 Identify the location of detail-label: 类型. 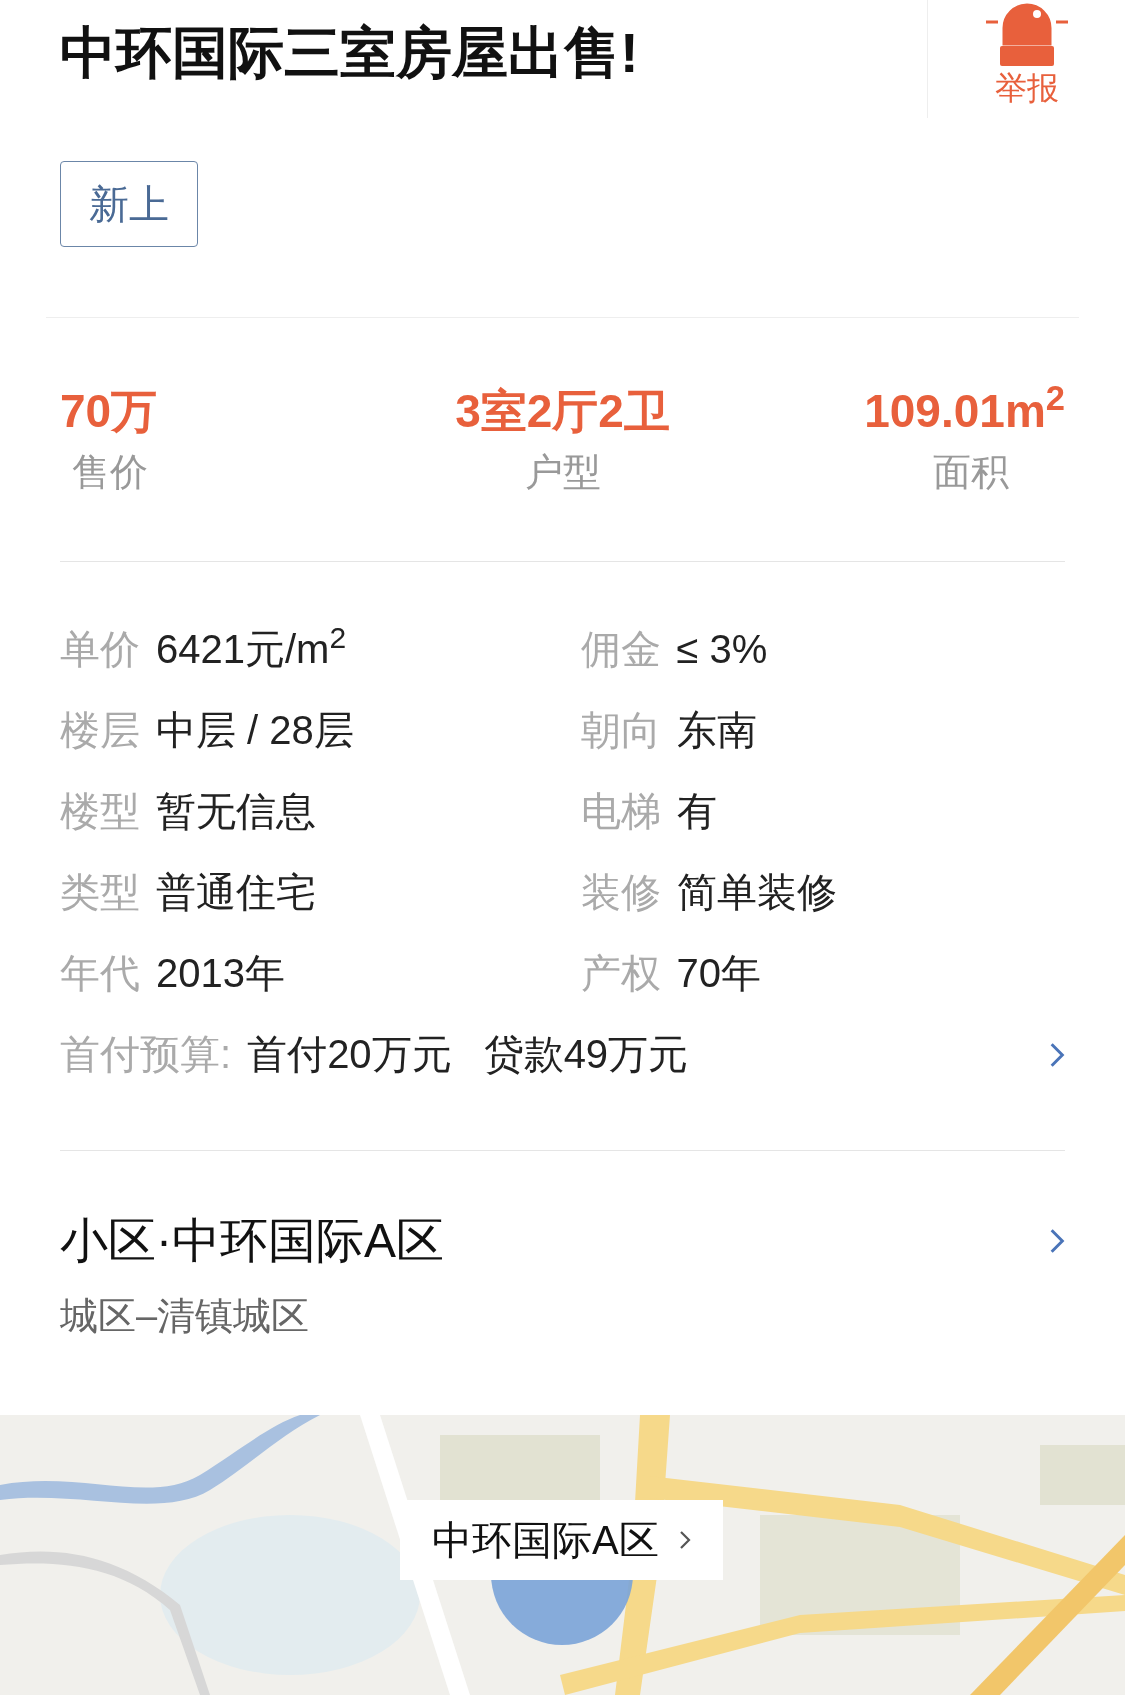
(100, 892).